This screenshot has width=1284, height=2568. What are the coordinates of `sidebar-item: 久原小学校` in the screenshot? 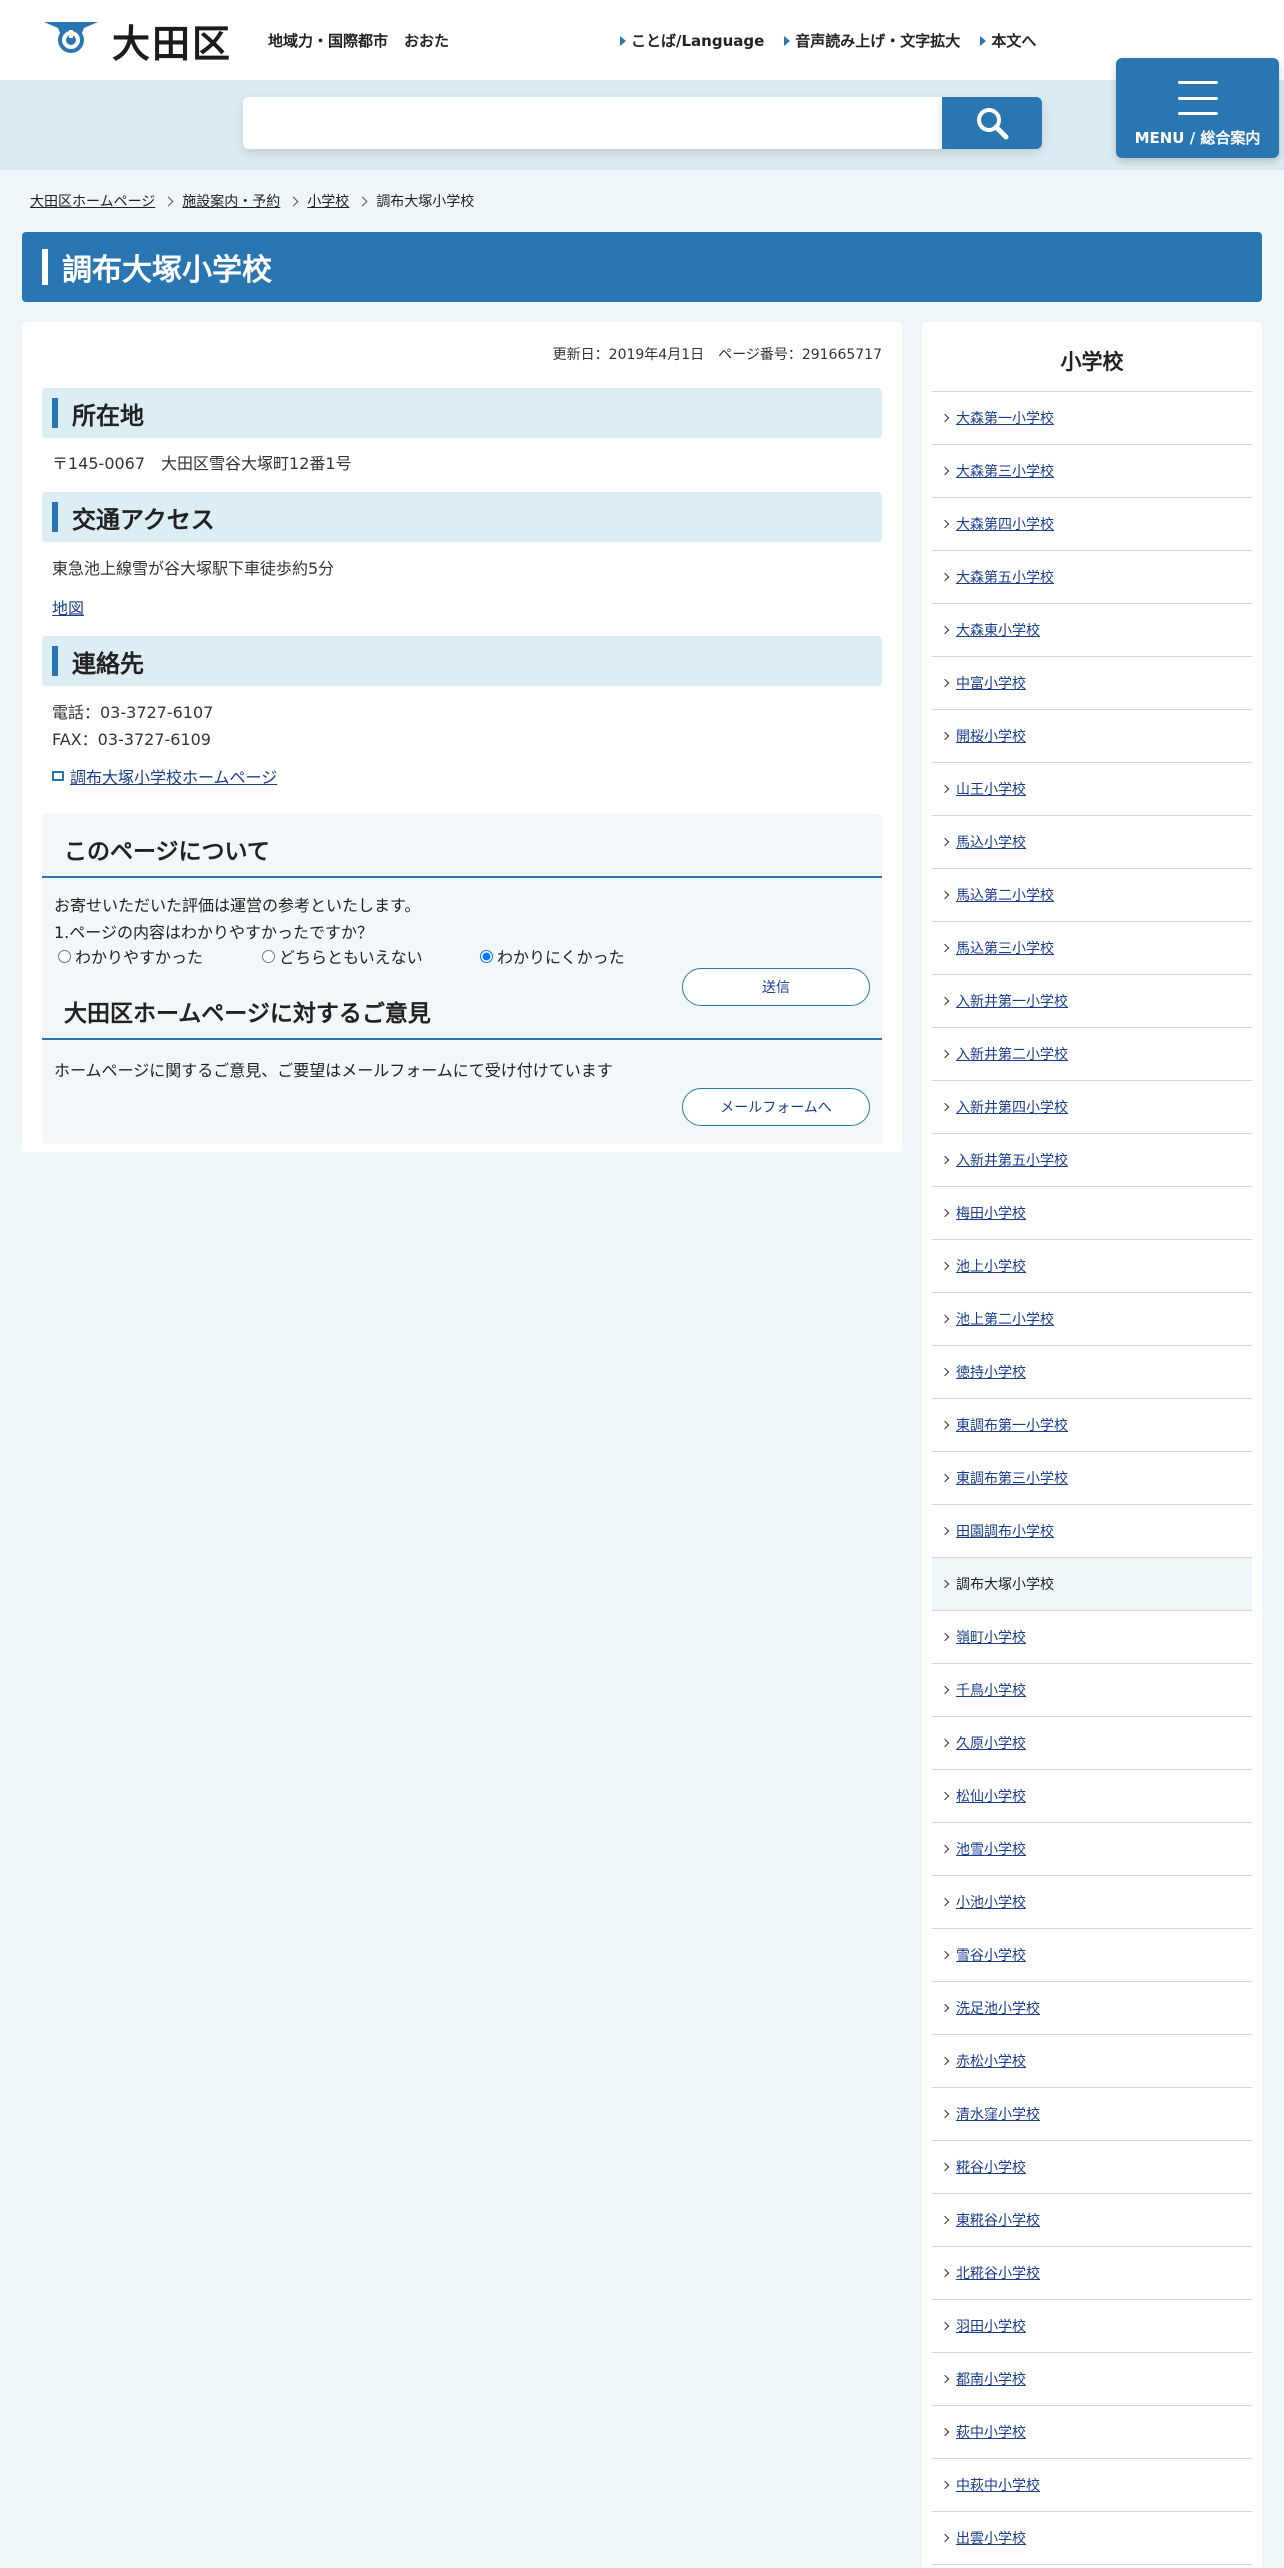 It's located at (1092, 1743).